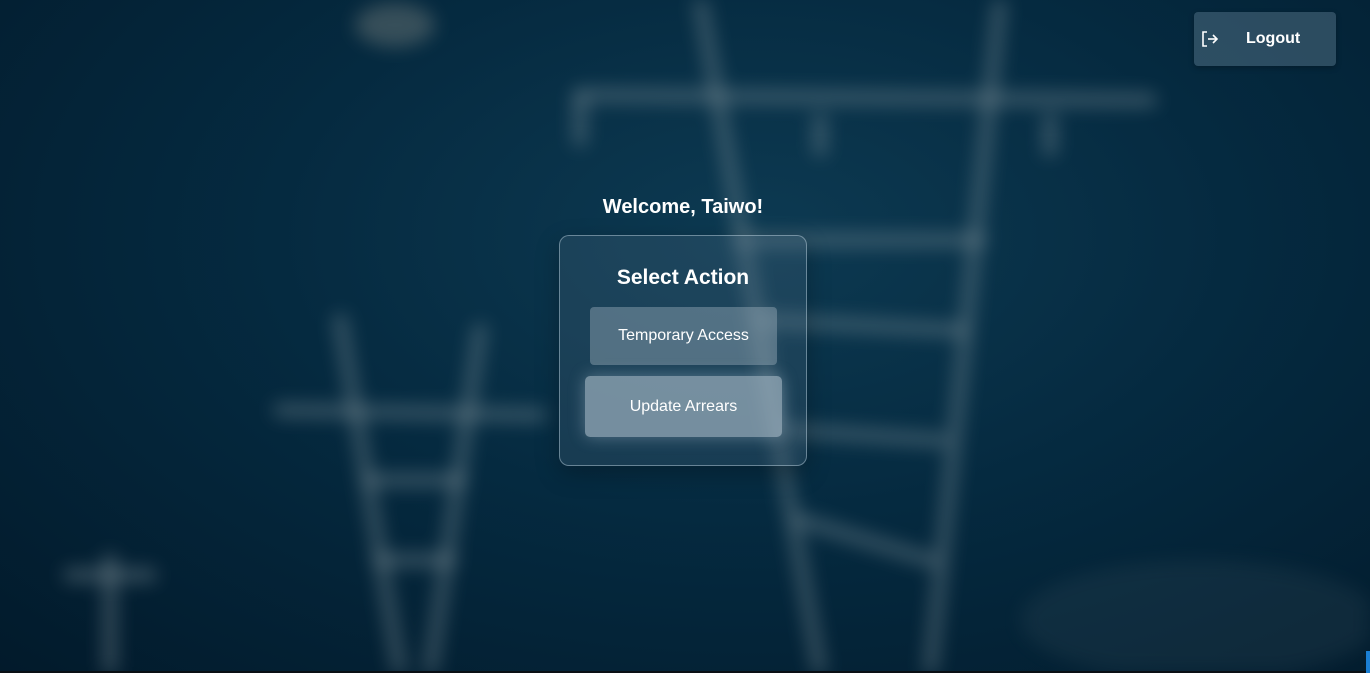  I want to click on logout-arrow-icon, so click(1210, 39).